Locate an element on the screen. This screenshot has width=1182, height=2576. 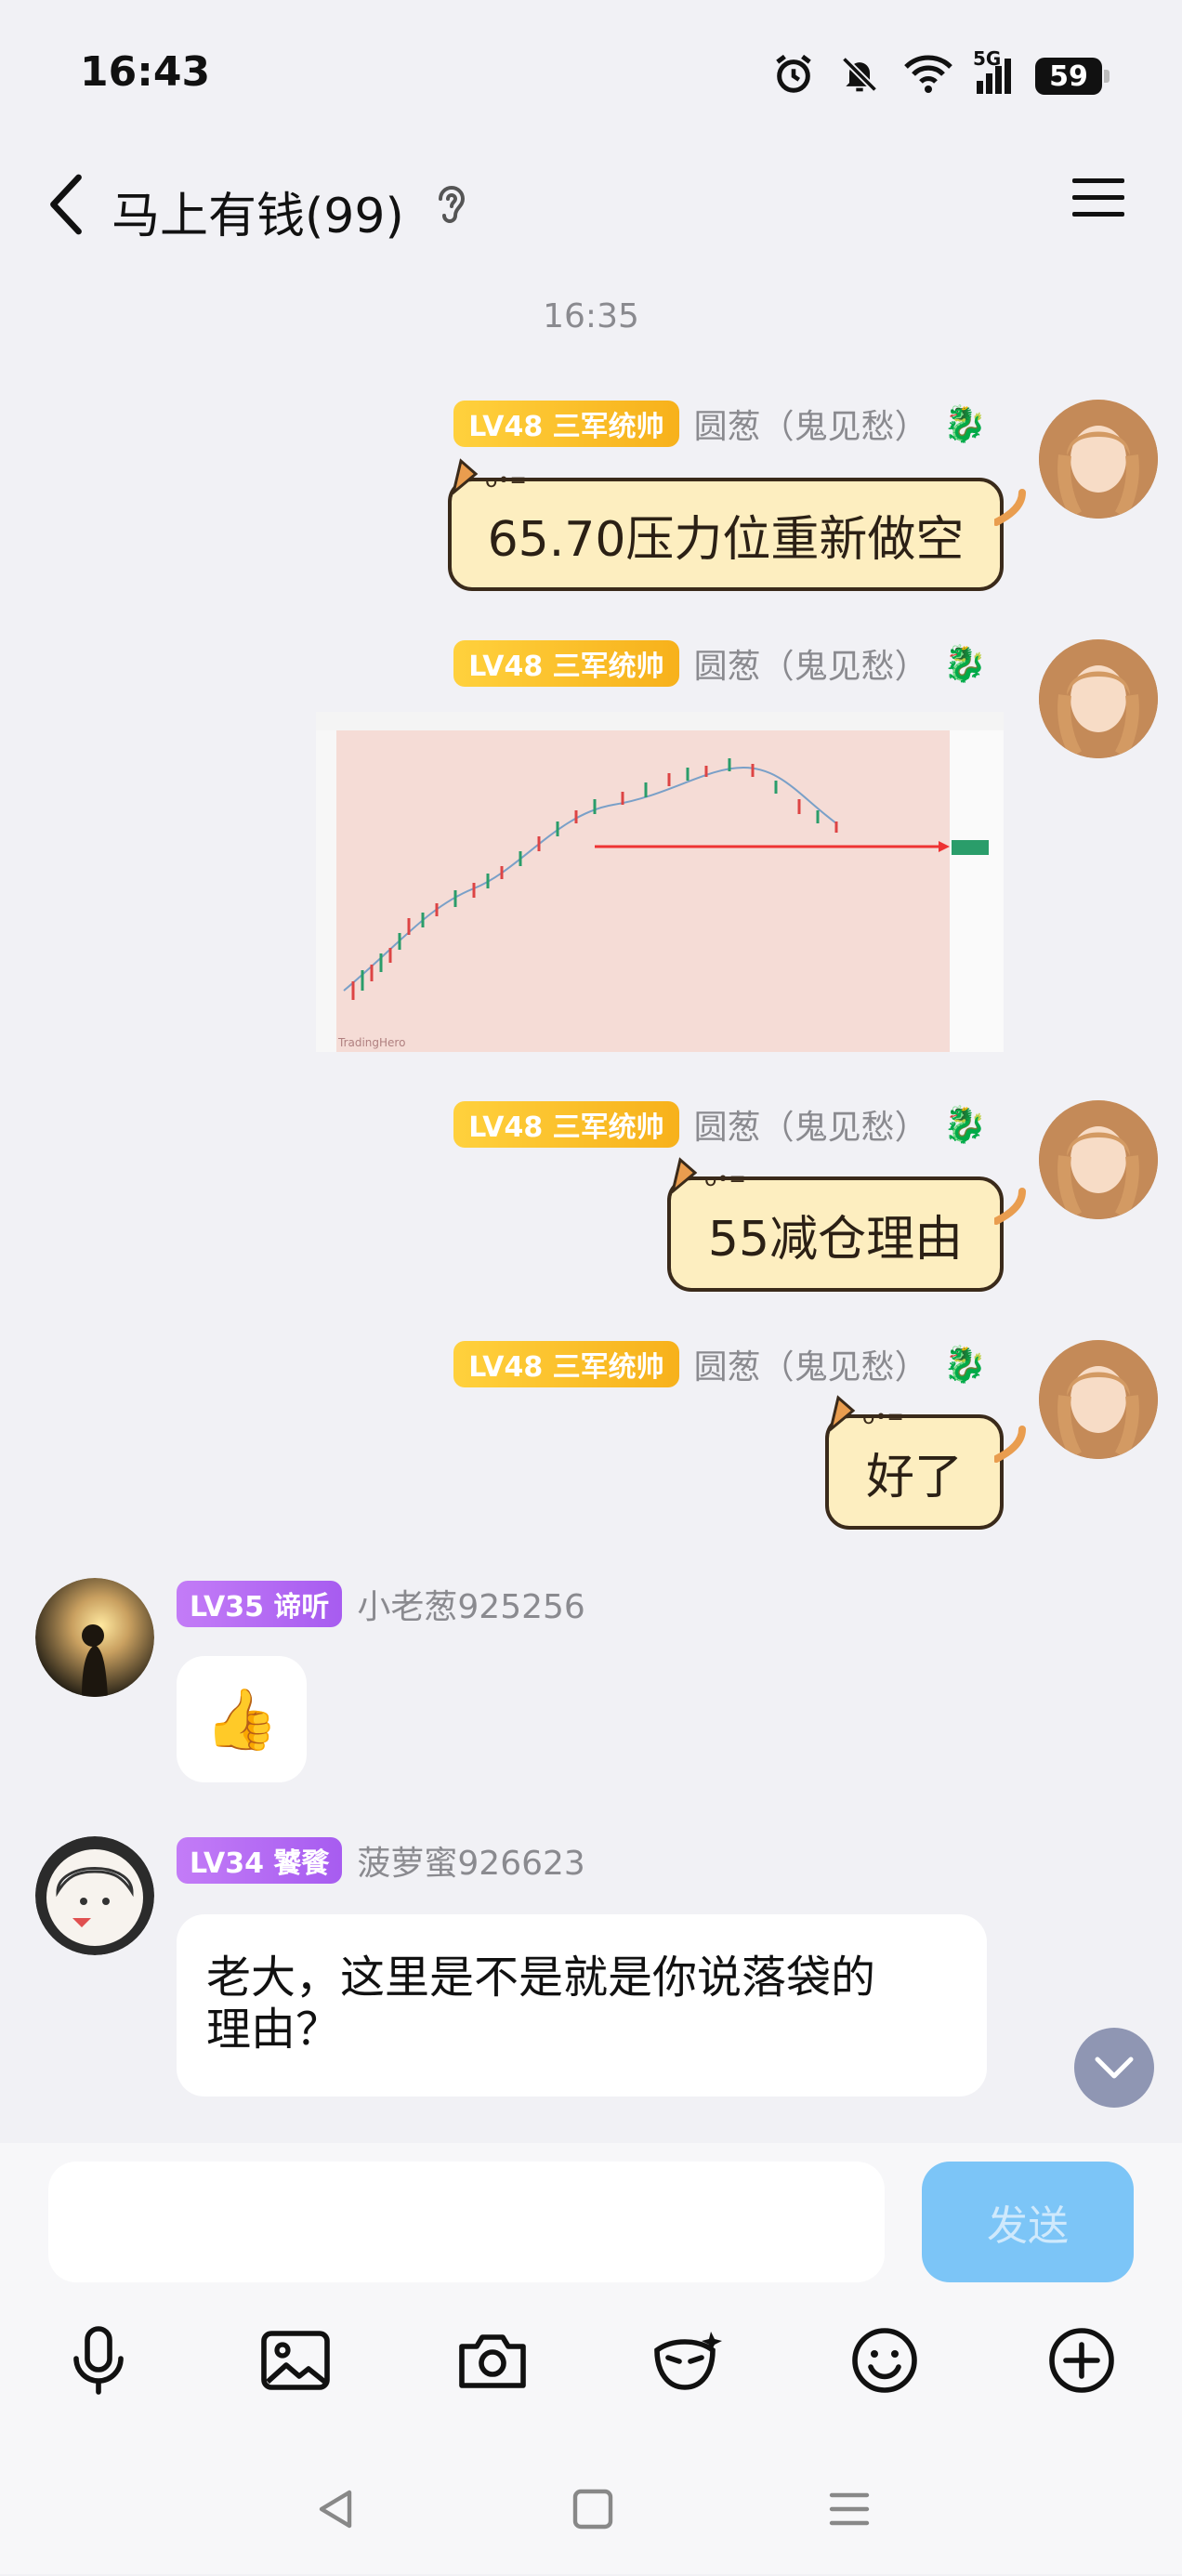
menu-button is located at coordinates (1107, 204).